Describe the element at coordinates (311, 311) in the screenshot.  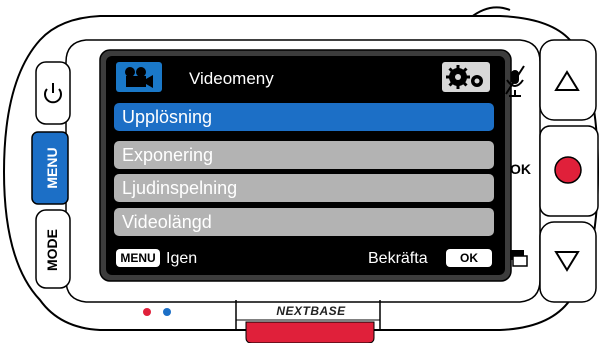
I see `brand-logo: NEXTBASE` at that location.